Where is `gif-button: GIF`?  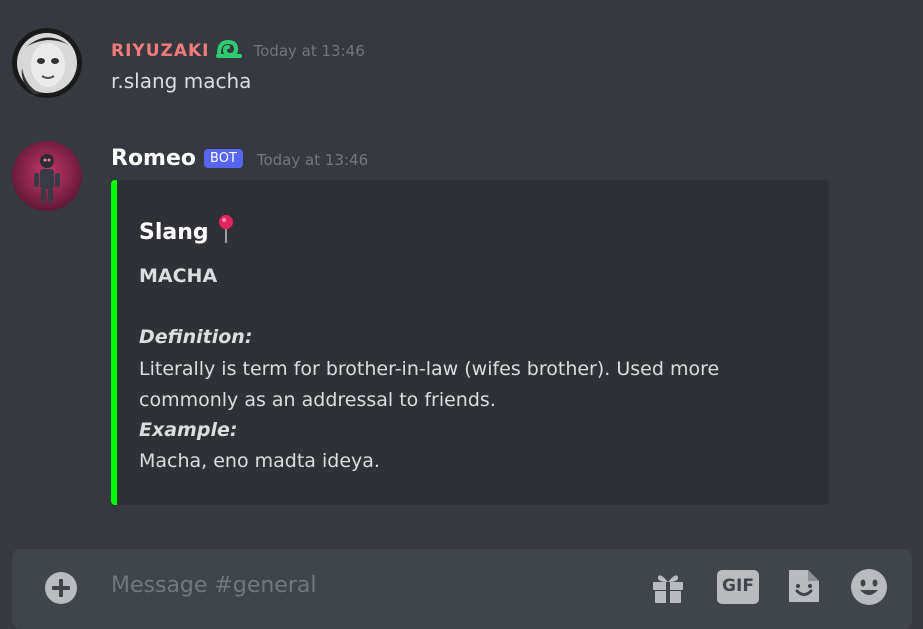
gif-button: GIF is located at coordinates (738, 589).